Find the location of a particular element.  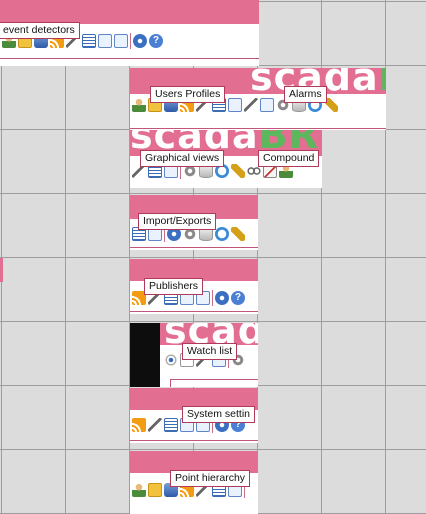

dark-panel is located at coordinates (145, 355).